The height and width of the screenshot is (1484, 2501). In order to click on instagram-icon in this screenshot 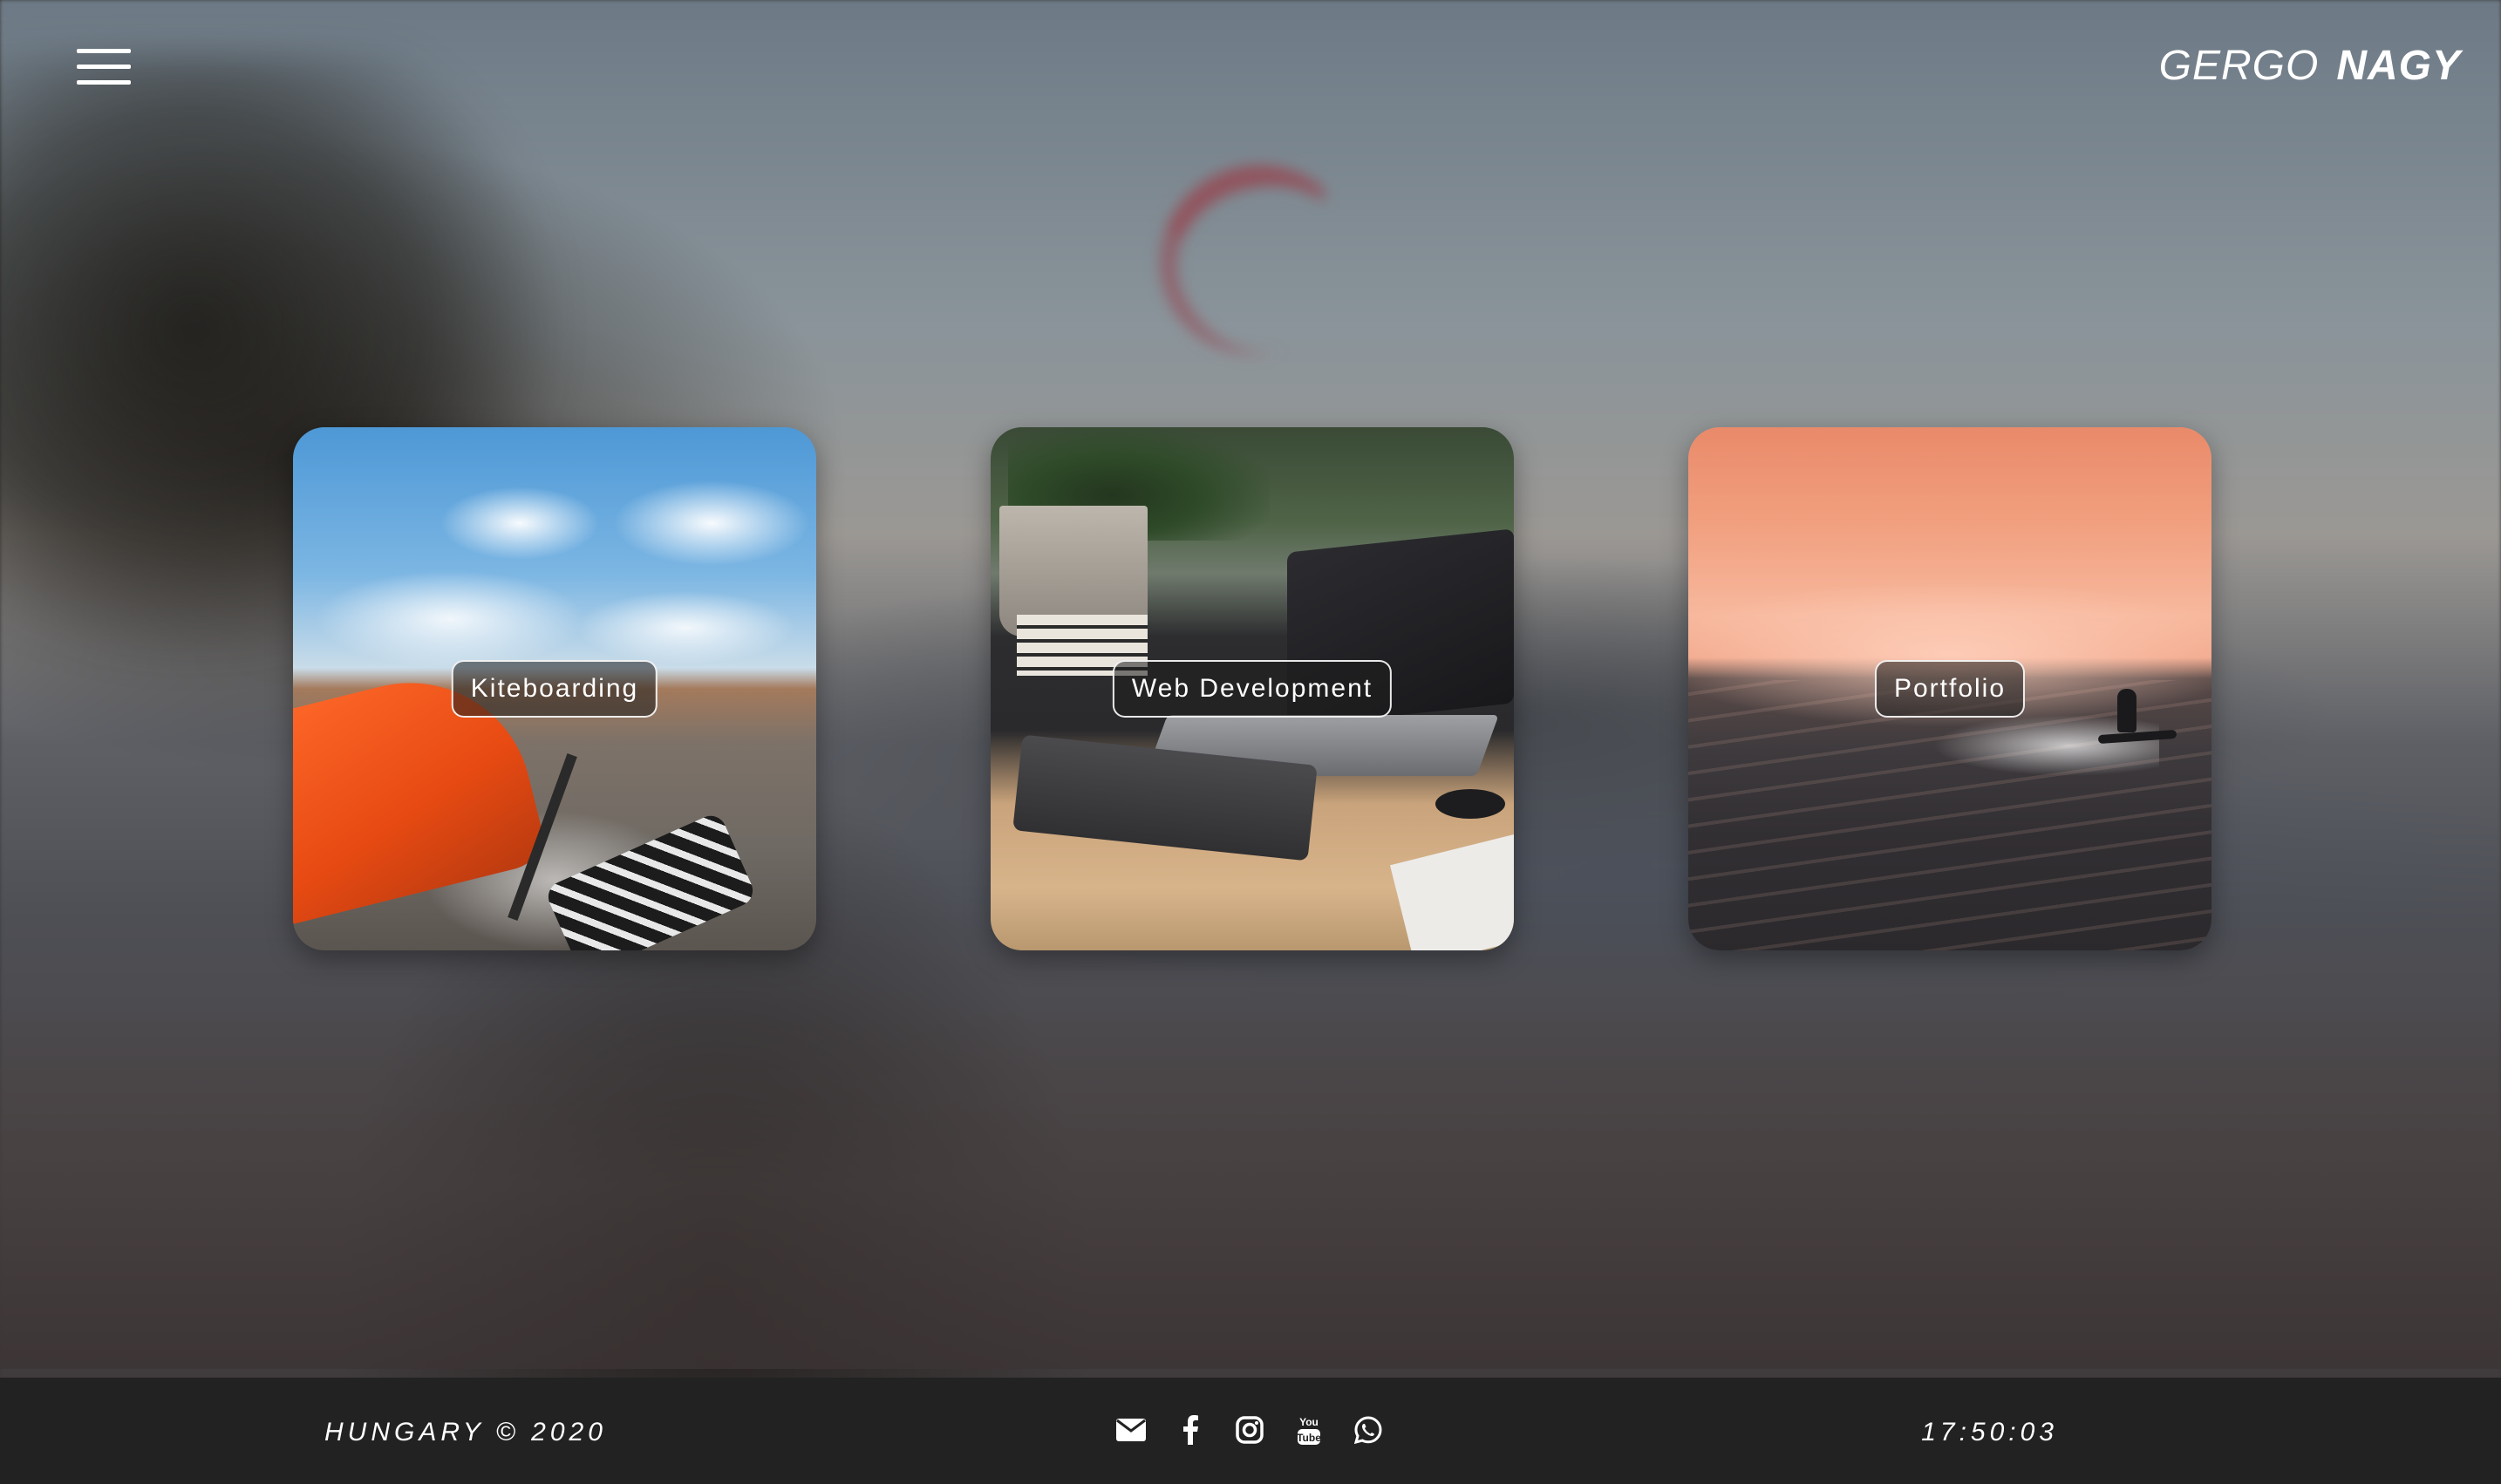, I will do `click(1249, 1430)`.